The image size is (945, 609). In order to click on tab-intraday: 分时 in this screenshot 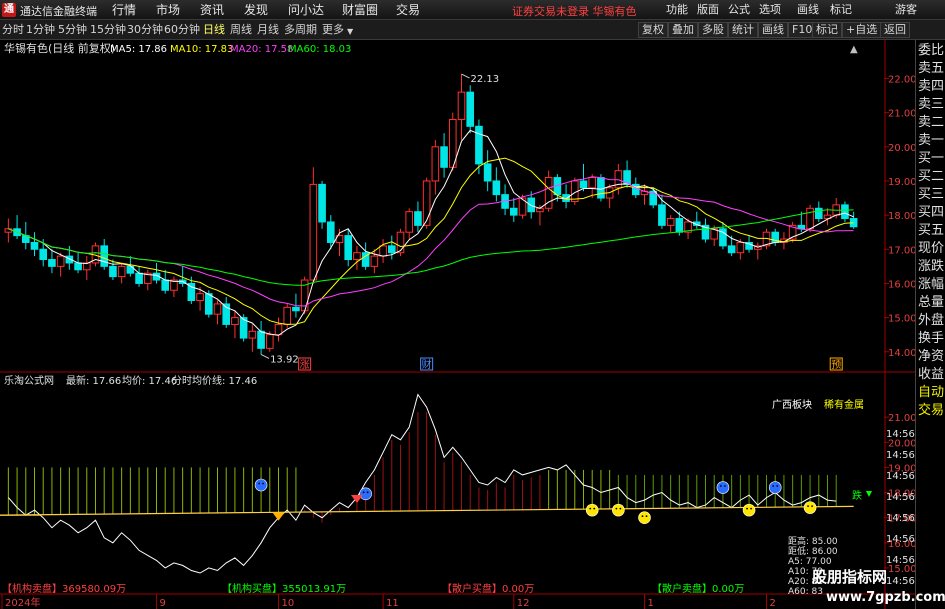, I will do `click(13, 30)`.